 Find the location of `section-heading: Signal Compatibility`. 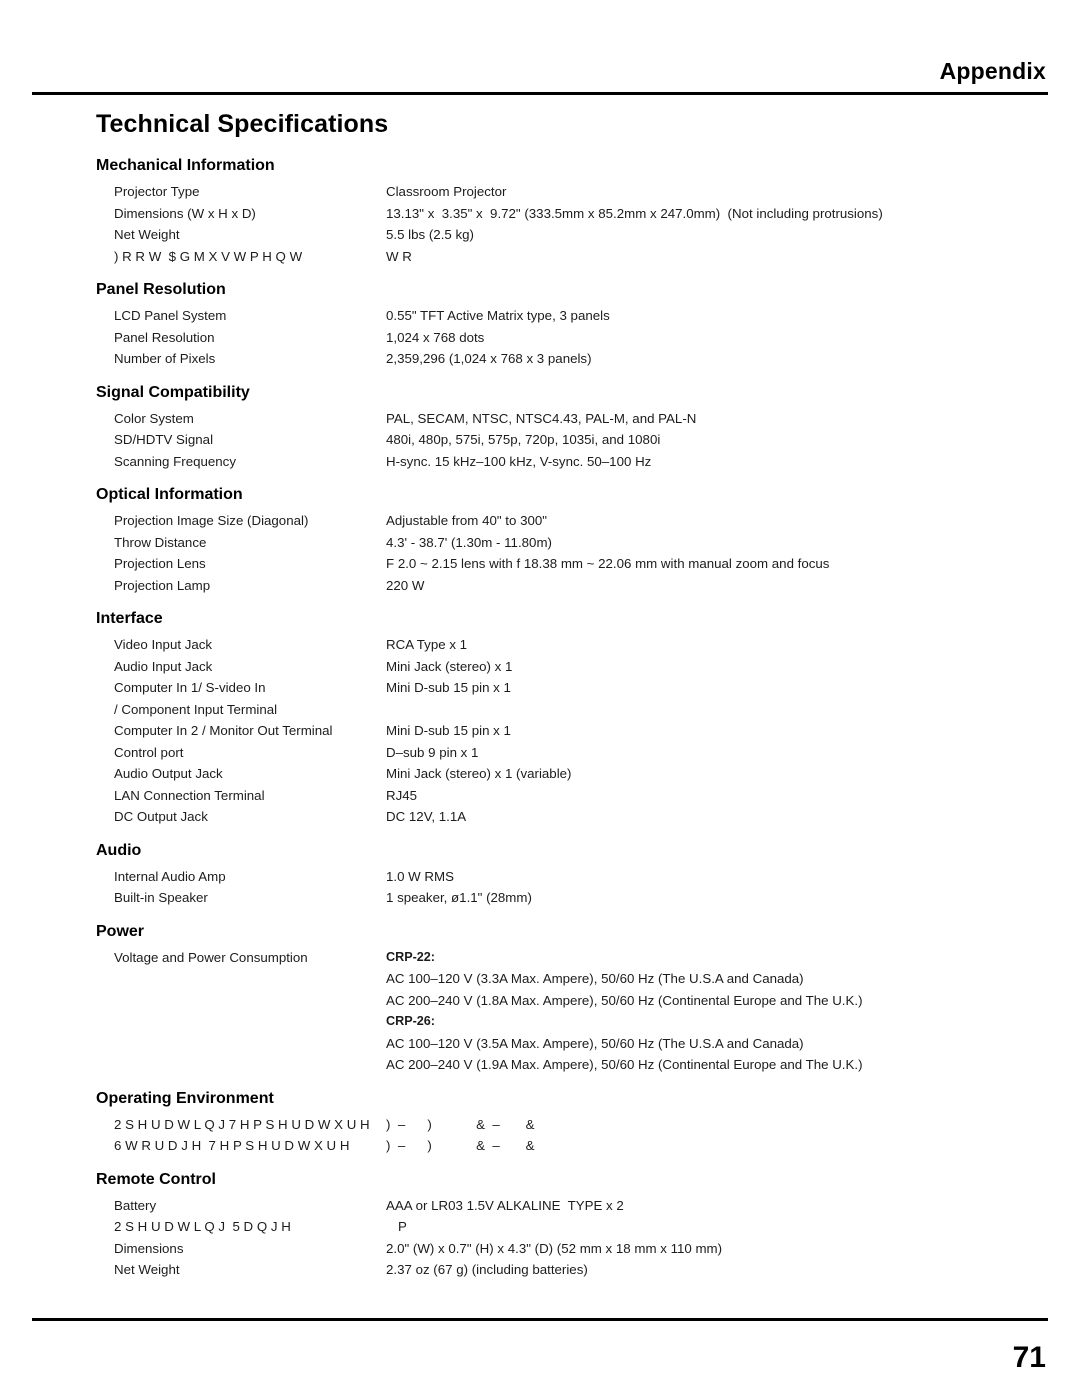

section-heading: Signal Compatibility is located at coordinates (173, 392).